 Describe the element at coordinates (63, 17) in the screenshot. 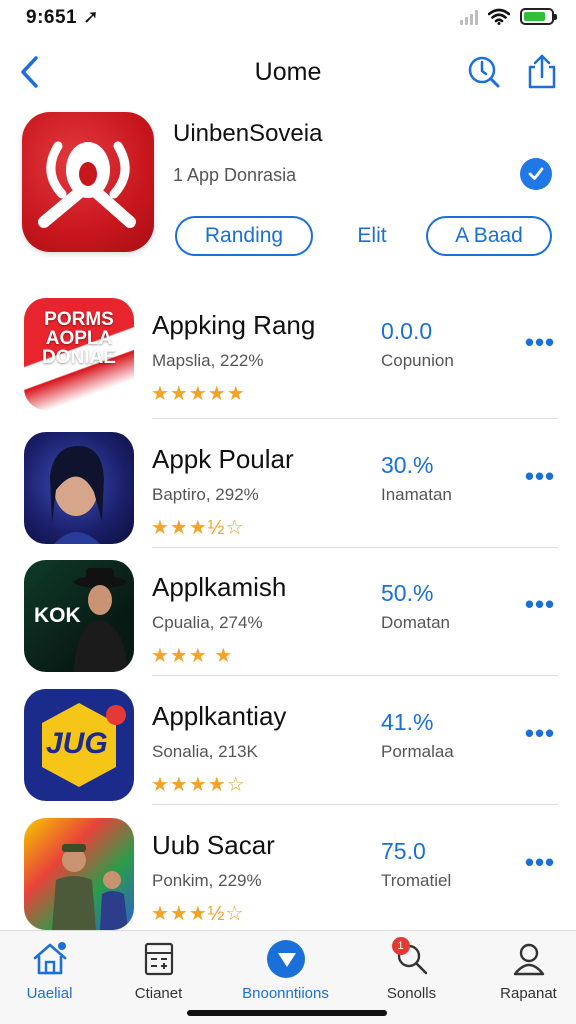

I see `status-time: 9:651 ➚` at that location.